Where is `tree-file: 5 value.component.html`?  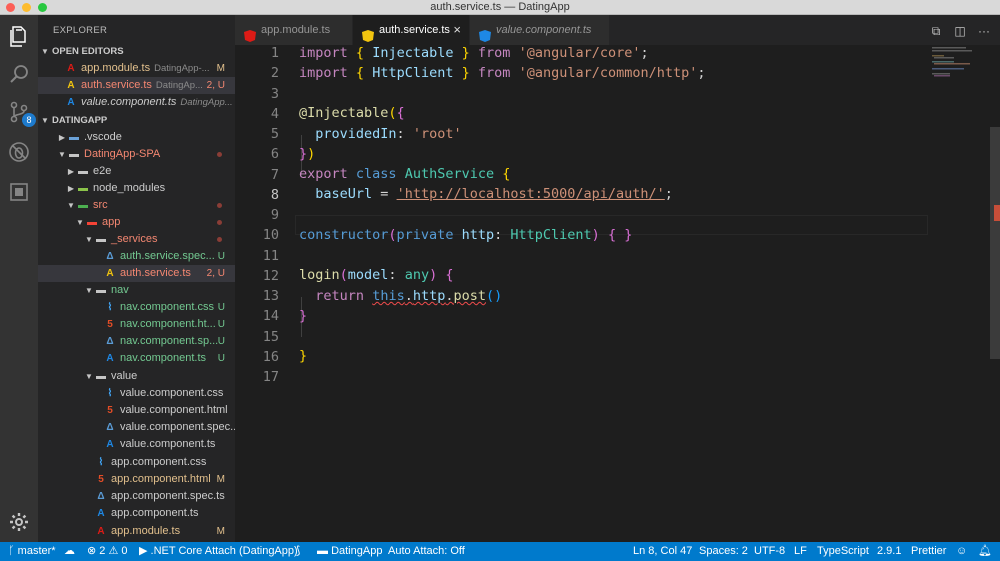
tree-file: 5 value.component.html is located at coordinates (136, 410).